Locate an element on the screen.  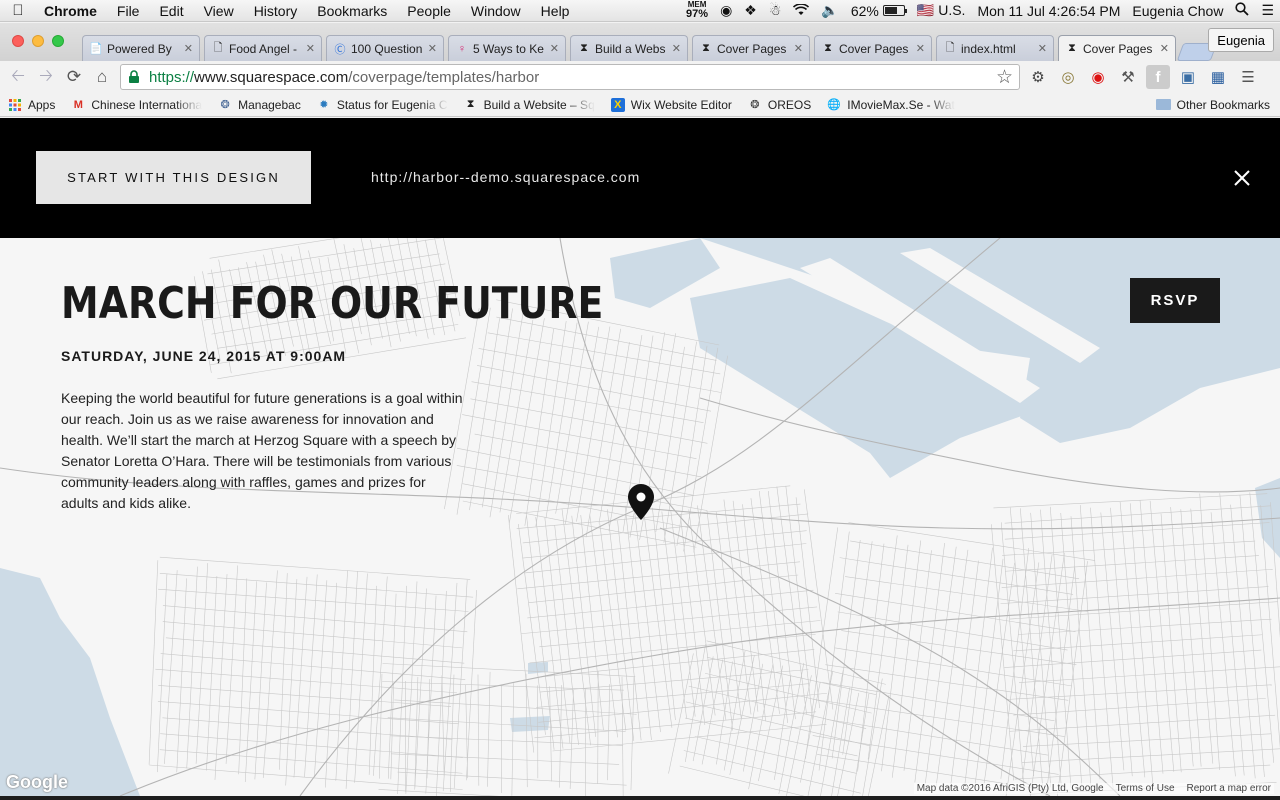
spotlight-search-icon is located at coordinates (1242, 10).